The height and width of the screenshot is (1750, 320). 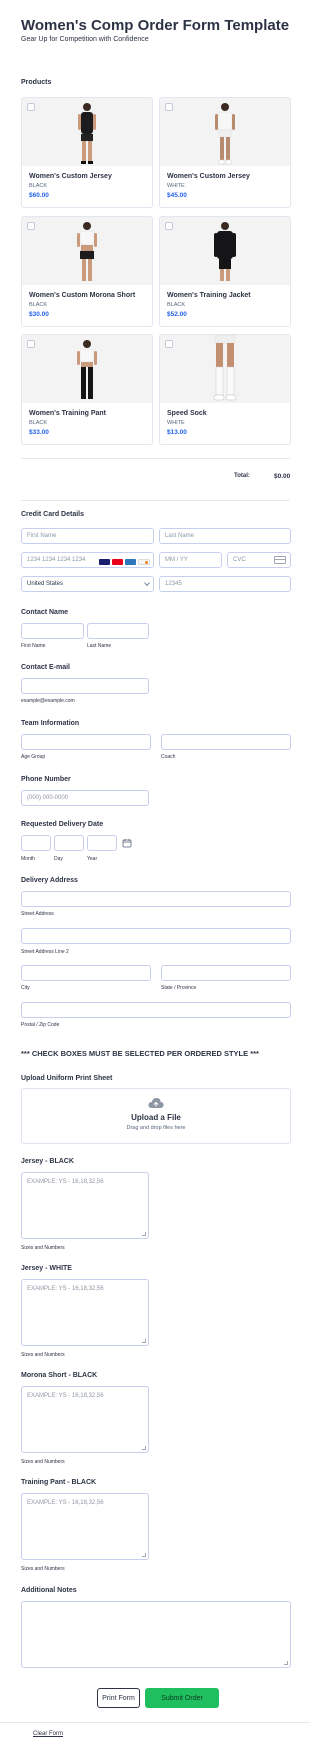 What do you see at coordinates (156, 899) in the screenshot?
I see `street-address-input` at bounding box center [156, 899].